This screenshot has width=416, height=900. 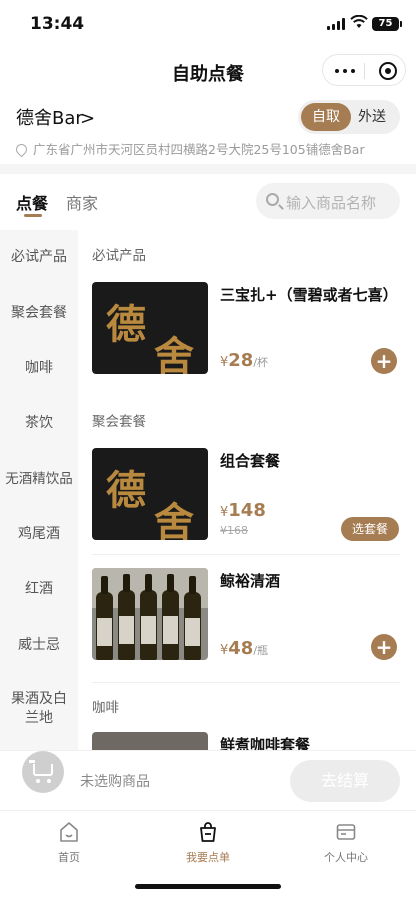 I want to click on product-name: 组合套餐, so click(x=250, y=460).